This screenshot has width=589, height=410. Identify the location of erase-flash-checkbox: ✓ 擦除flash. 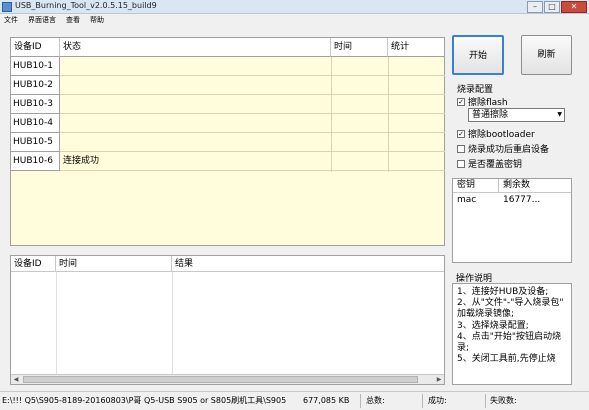
(482, 101).